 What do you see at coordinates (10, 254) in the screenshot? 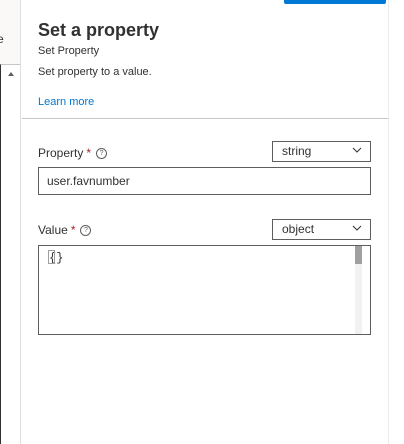
I see `left-scrollbar` at bounding box center [10, 254].